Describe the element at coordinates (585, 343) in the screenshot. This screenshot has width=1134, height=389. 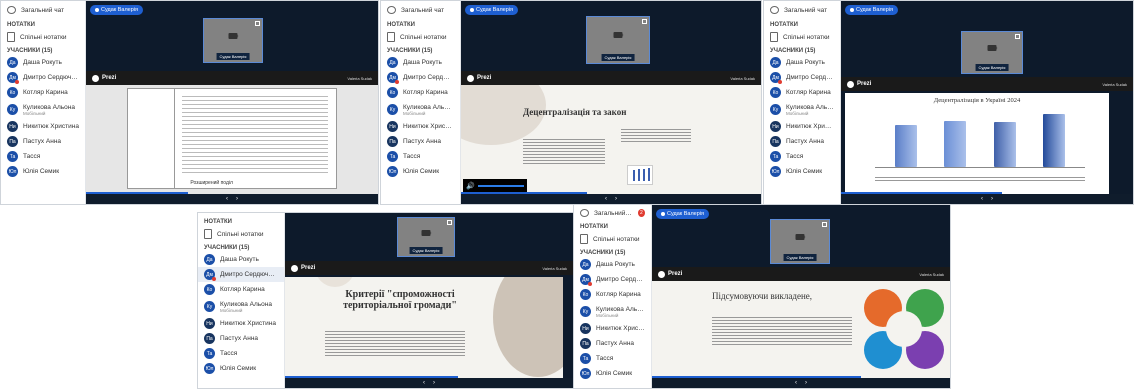
I see `avatar: Па` at that location.